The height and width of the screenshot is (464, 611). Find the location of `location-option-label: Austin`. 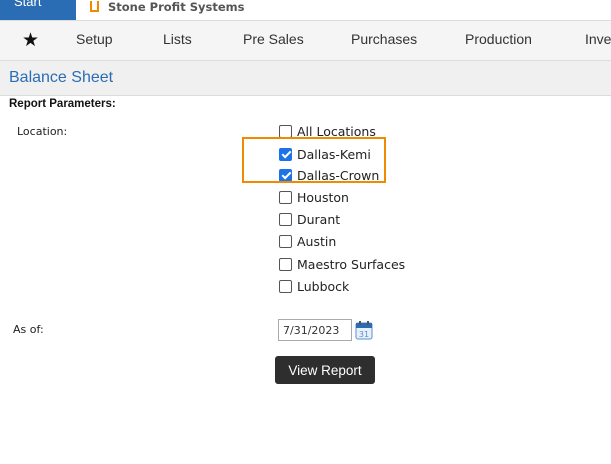

location-option-label: Austin is located at coordinates (317, 241).